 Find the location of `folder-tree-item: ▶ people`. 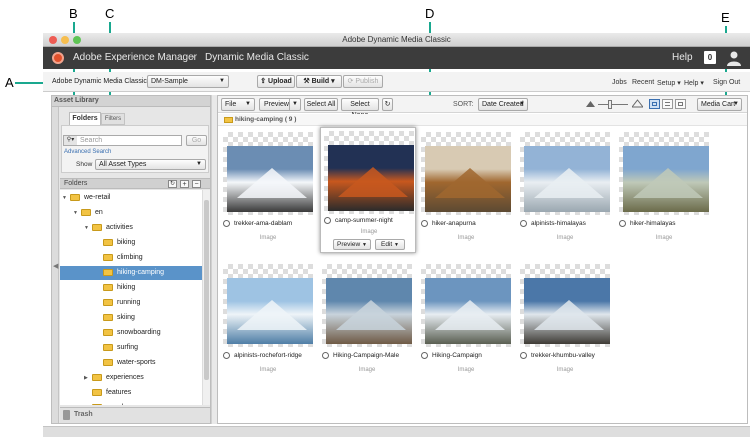

folder-tree-item: ▶ people is located at coordinates (131, 403).